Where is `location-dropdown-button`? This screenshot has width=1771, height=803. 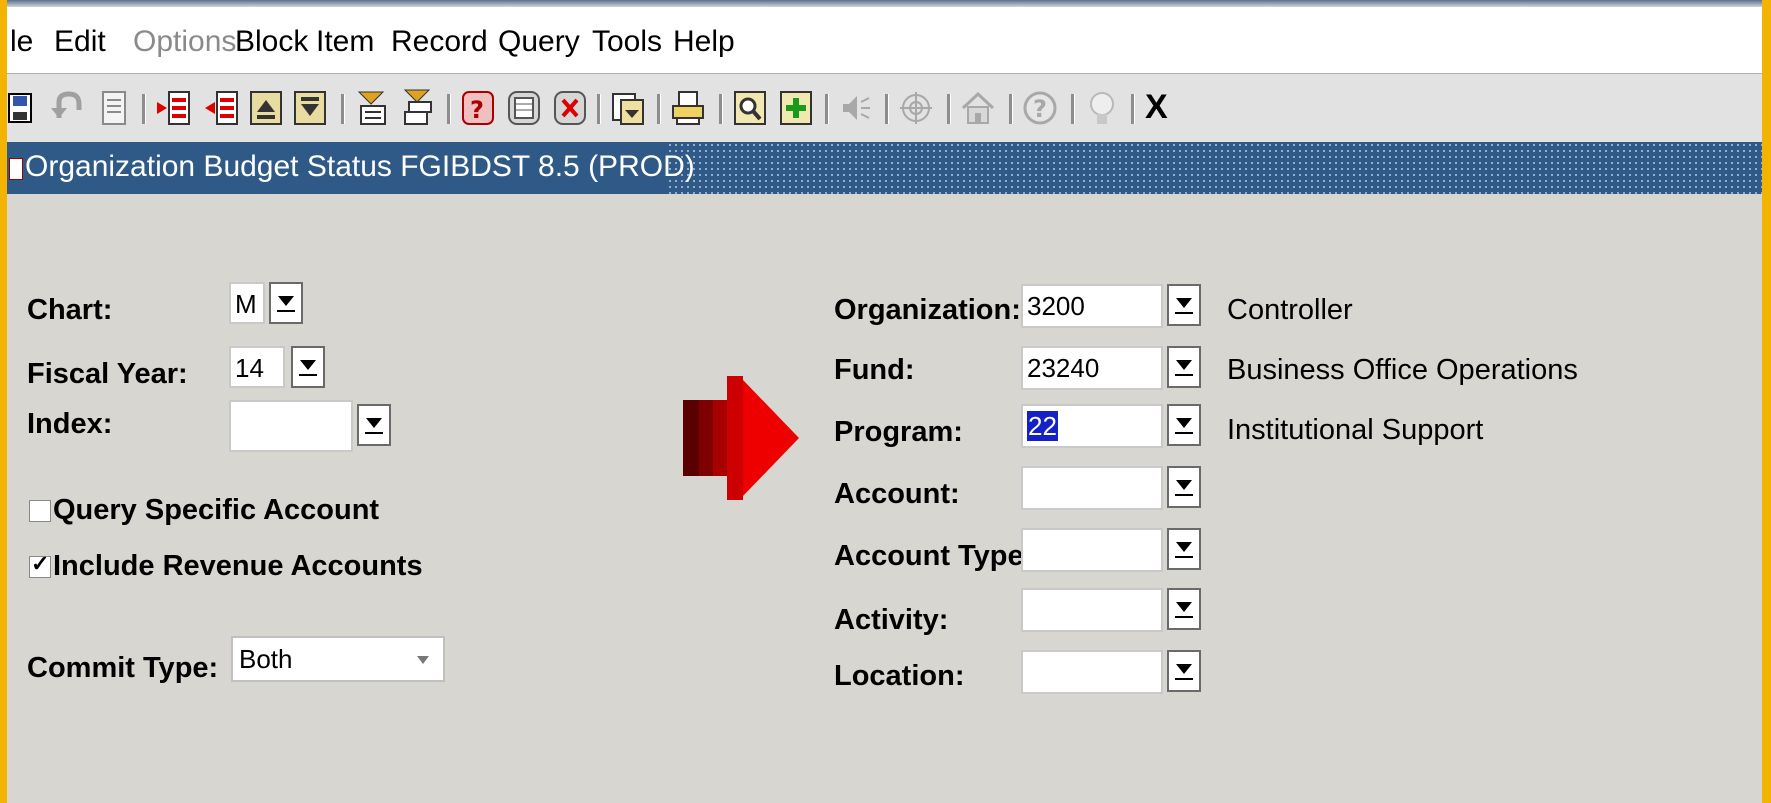
location-dropdown-button is located at coordinates (1184, 671).